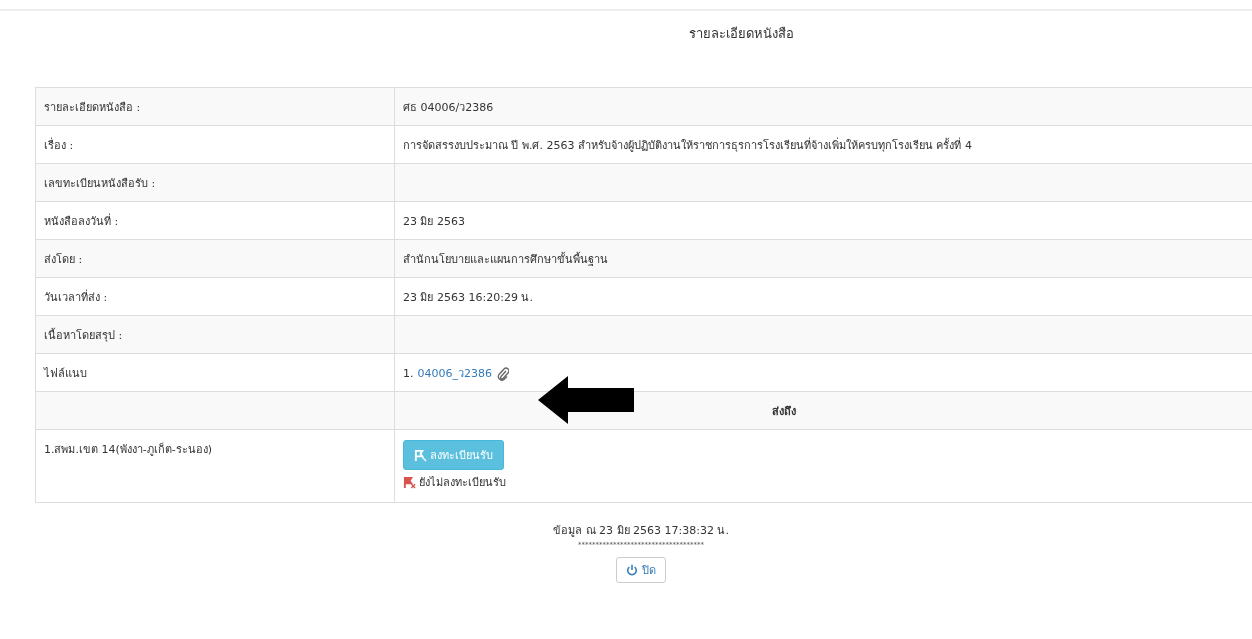 The height and width of the screenshot is (639, 1252). Describe the element at coordinates (92, 107) in the screenshot. I see `field-label: รายละเอียดหนังสือ :` at that location.